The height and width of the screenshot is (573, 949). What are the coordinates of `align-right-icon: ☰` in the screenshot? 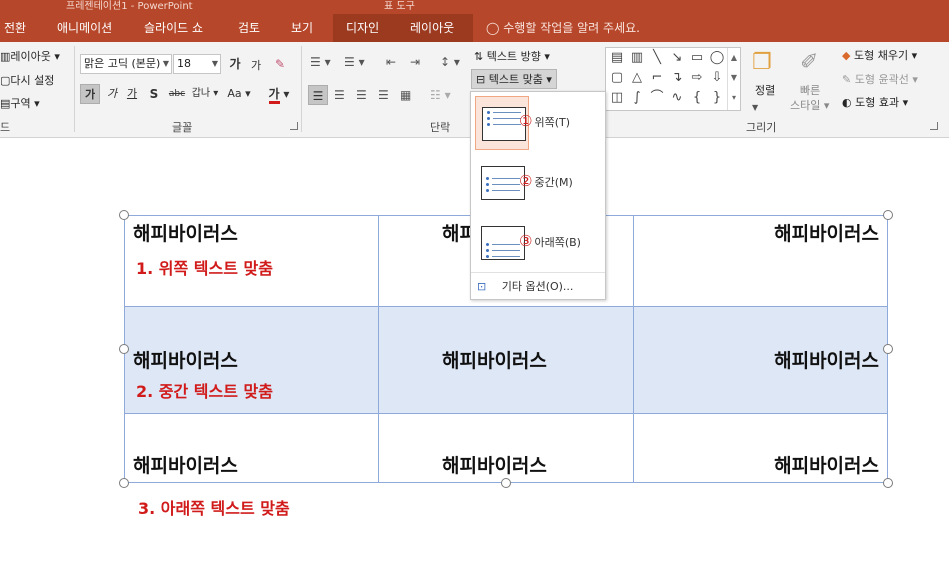 It's located at (361, 95).